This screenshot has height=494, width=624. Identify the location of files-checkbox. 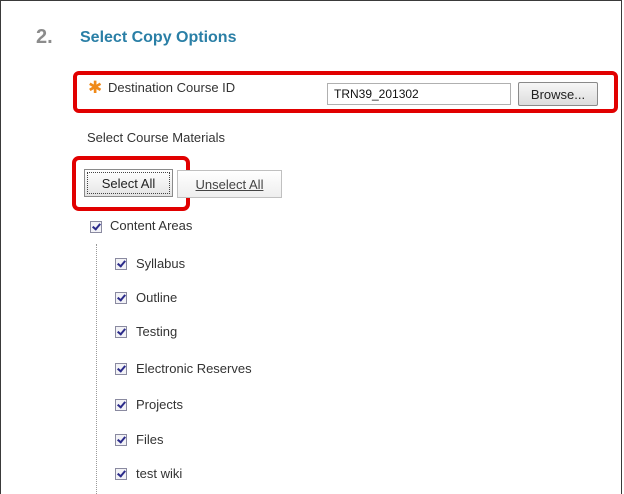
(121, 440).